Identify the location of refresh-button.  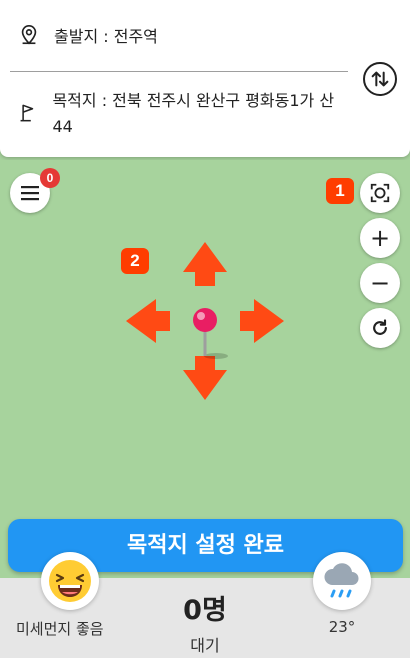
(380, 328).